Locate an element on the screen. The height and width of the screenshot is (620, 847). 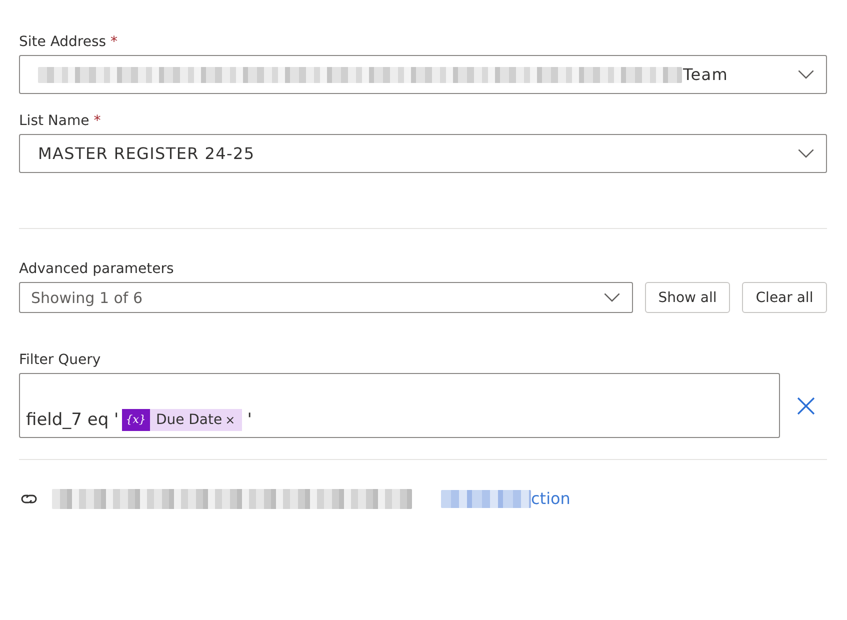
site-address-dropdown: Team is located at coordinates (423, 74).